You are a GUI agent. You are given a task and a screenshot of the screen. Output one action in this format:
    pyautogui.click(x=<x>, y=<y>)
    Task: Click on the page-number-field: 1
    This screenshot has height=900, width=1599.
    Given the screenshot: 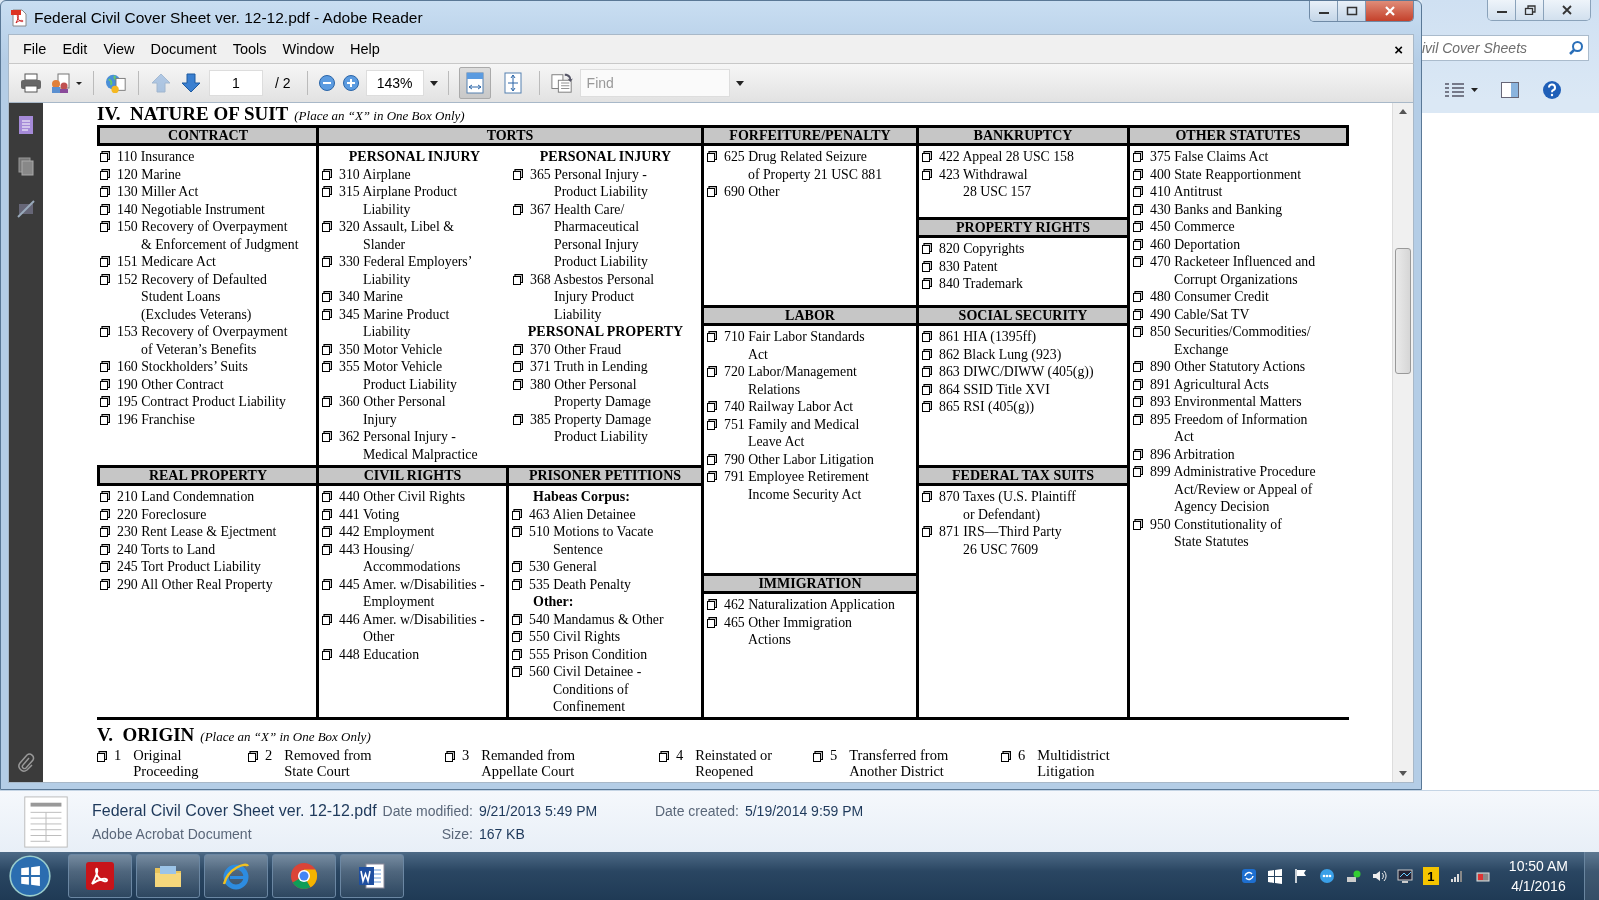 What is the action you would take?
    pyautogui.click(x=236, y=83)
    